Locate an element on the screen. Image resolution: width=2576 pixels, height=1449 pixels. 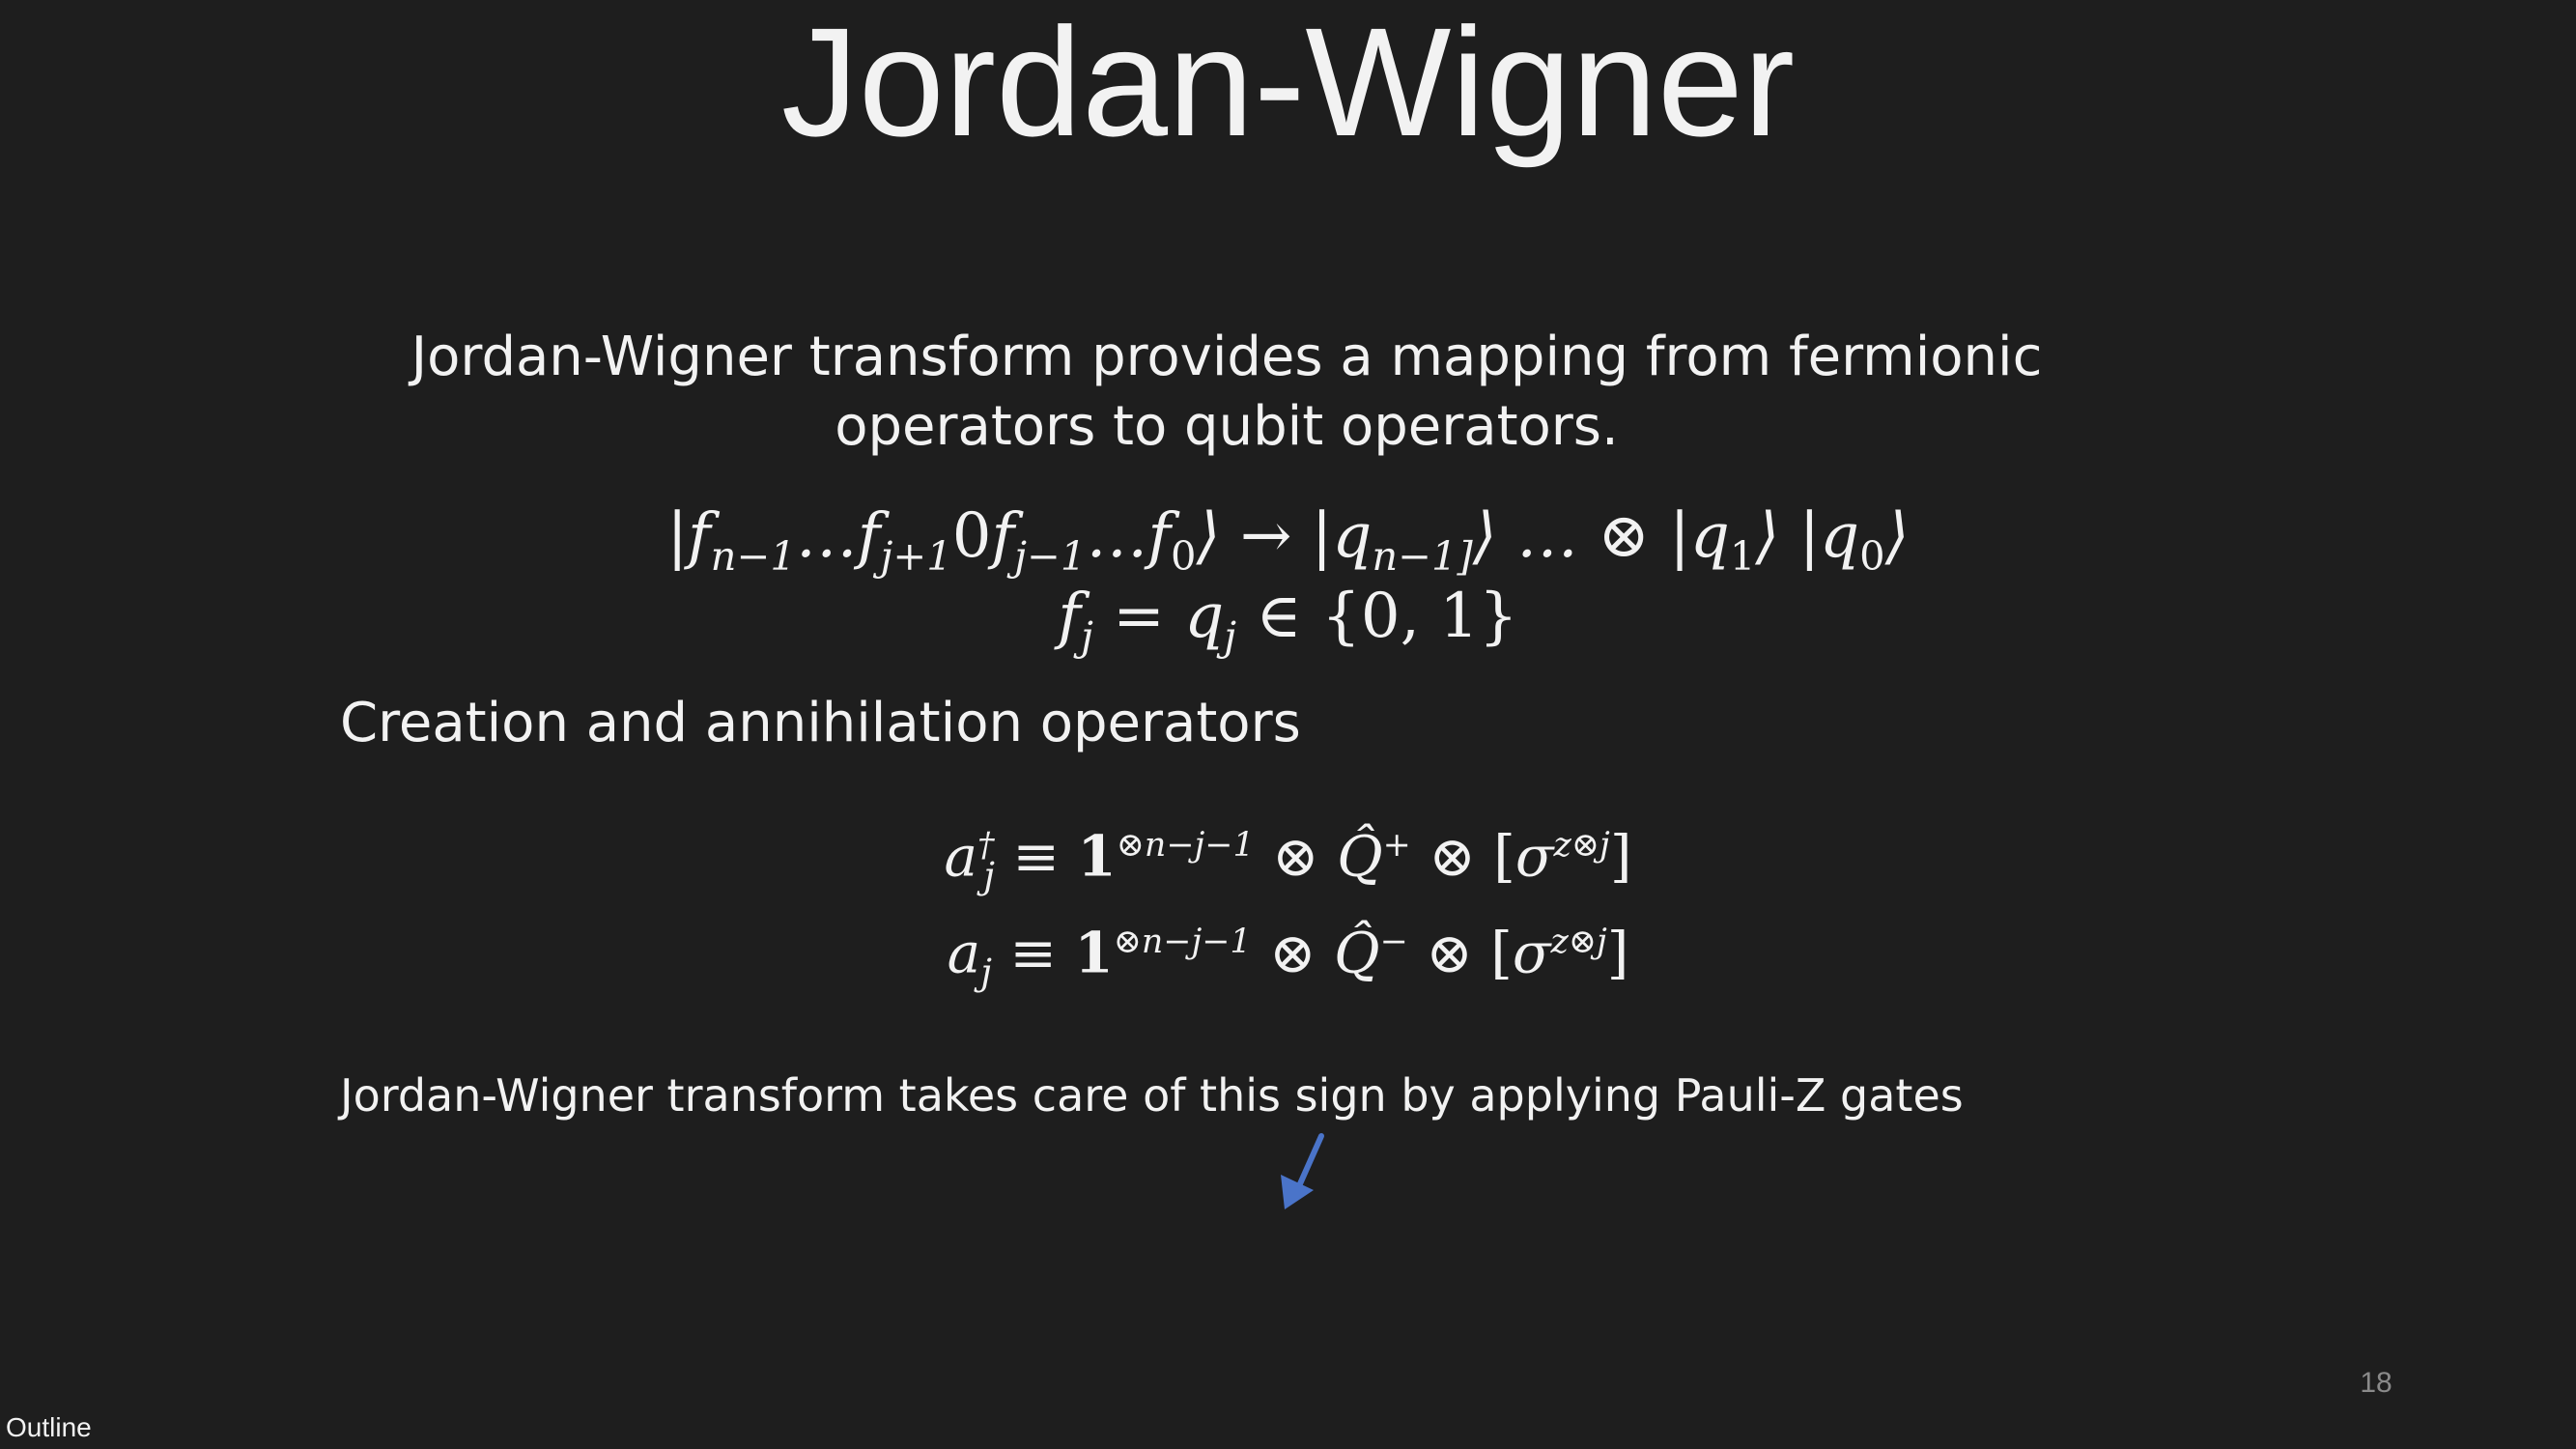
slide-title: Jordan-Wigner is located at coordinates (1288, 84).